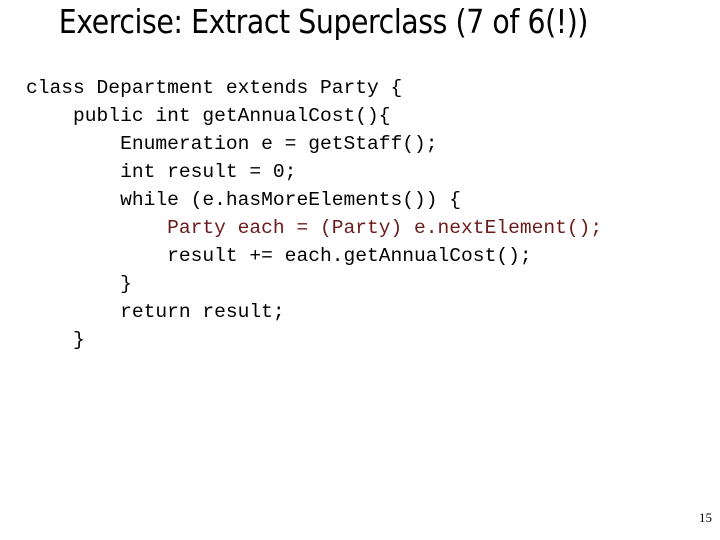  What do you see at coordinates (155, 312) in the screenshot?
I see `code-line: return result;` at bounding box center [155, 312].